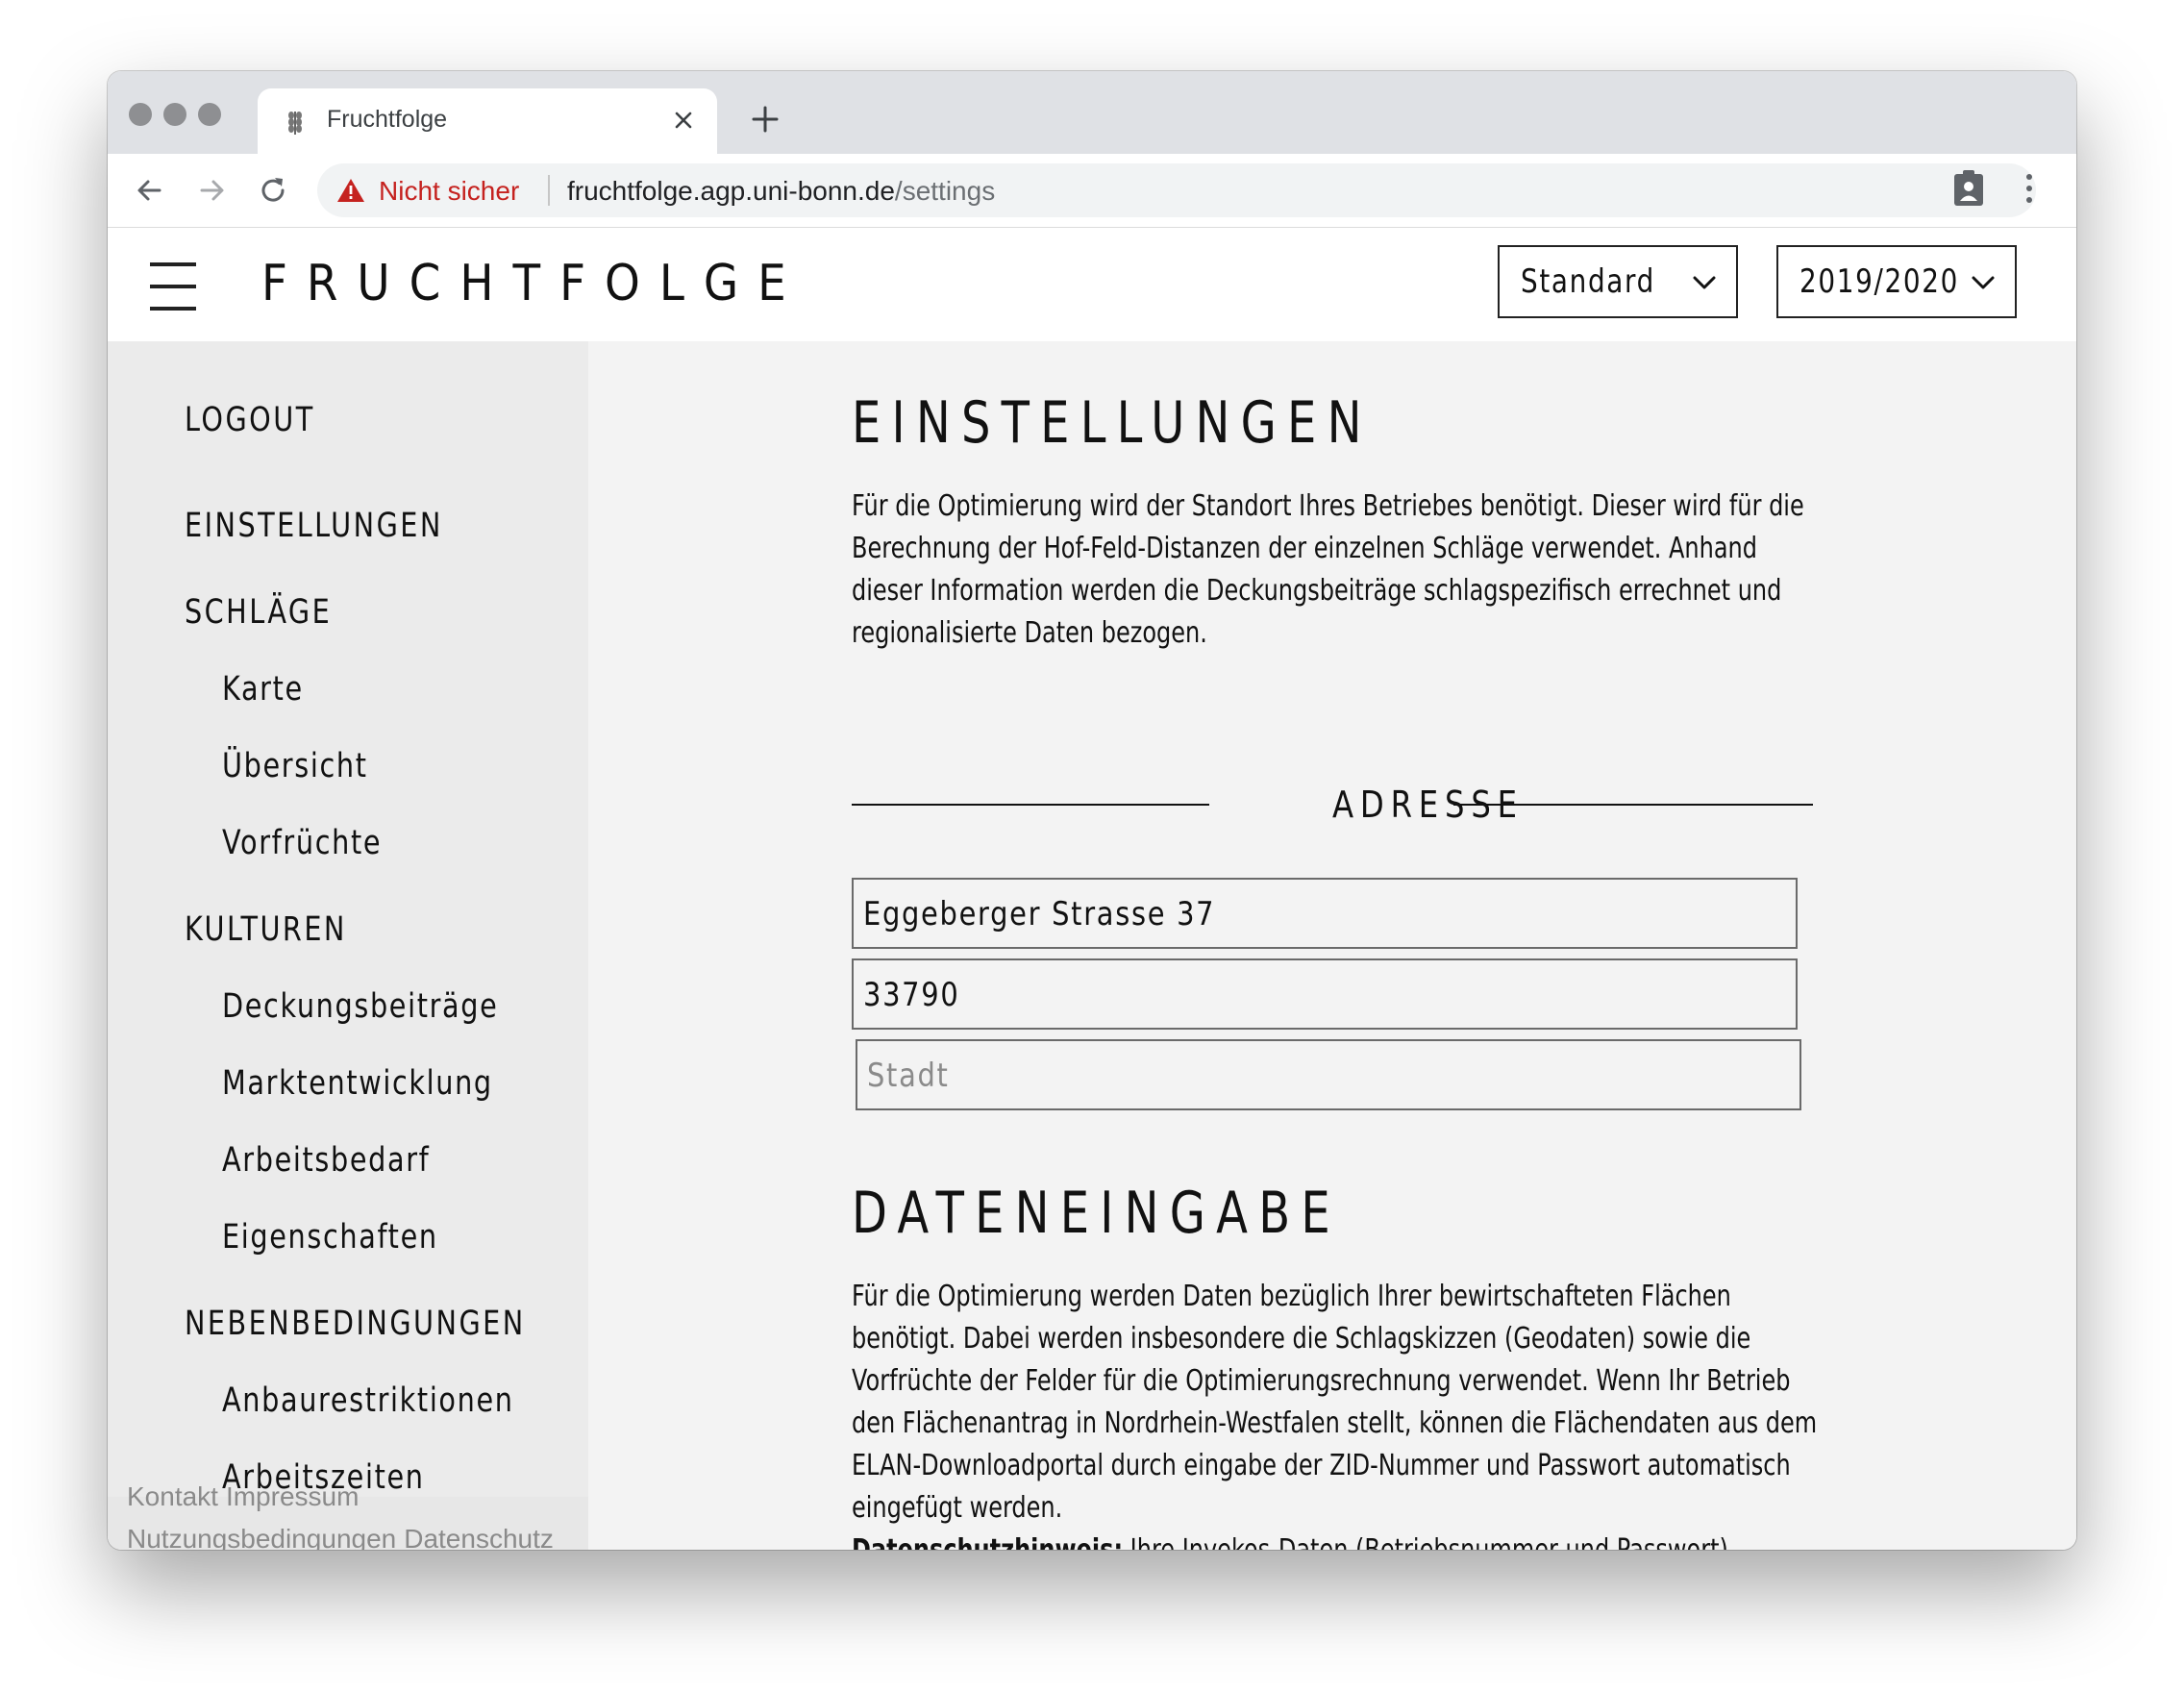  I want to click on security-status: Nicht sicher, so click(449, 191).